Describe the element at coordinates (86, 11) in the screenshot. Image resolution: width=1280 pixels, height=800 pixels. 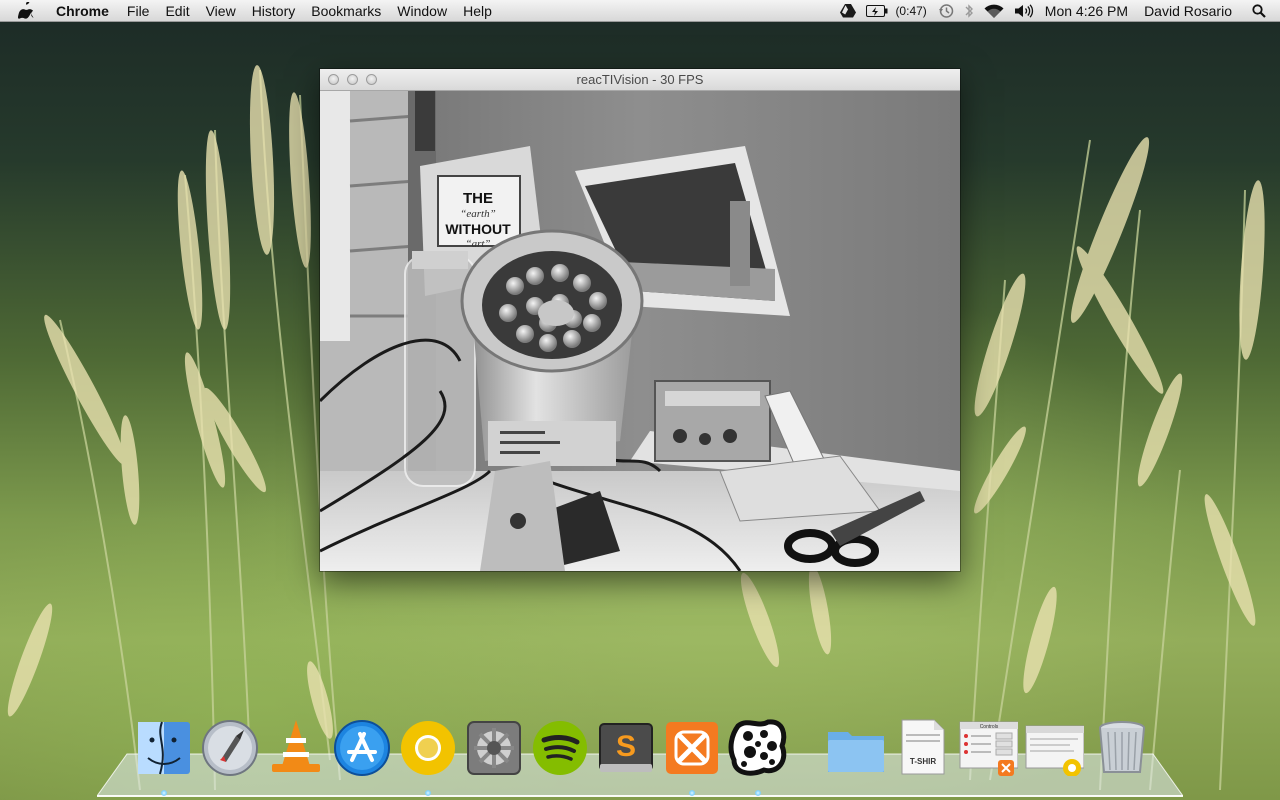
I see `menu-app-name: Chrome` at that location.